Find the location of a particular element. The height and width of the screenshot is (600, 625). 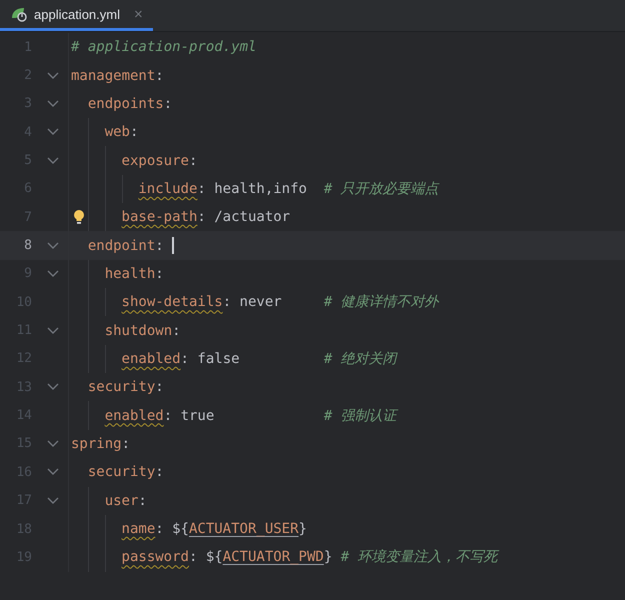

variable-name: ACTUATOR_PWD is located at coordinates (273, 557).